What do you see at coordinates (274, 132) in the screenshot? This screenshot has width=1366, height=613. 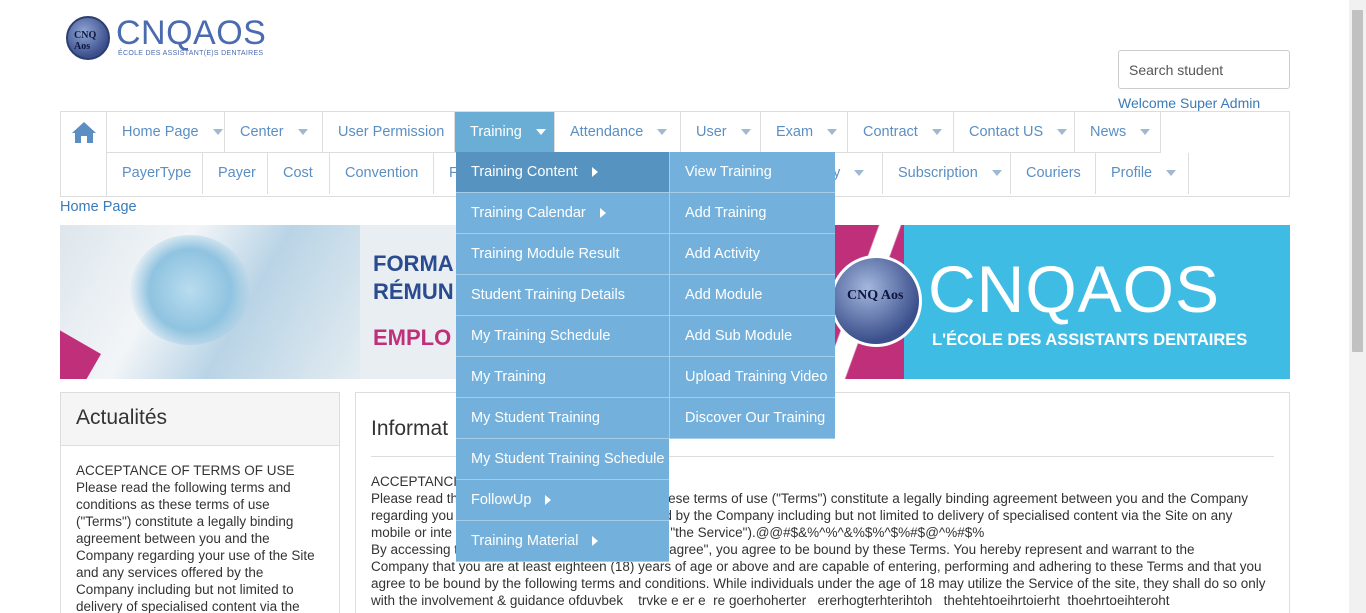 I see `nav-center: Center` at bounding box center [274, 132].